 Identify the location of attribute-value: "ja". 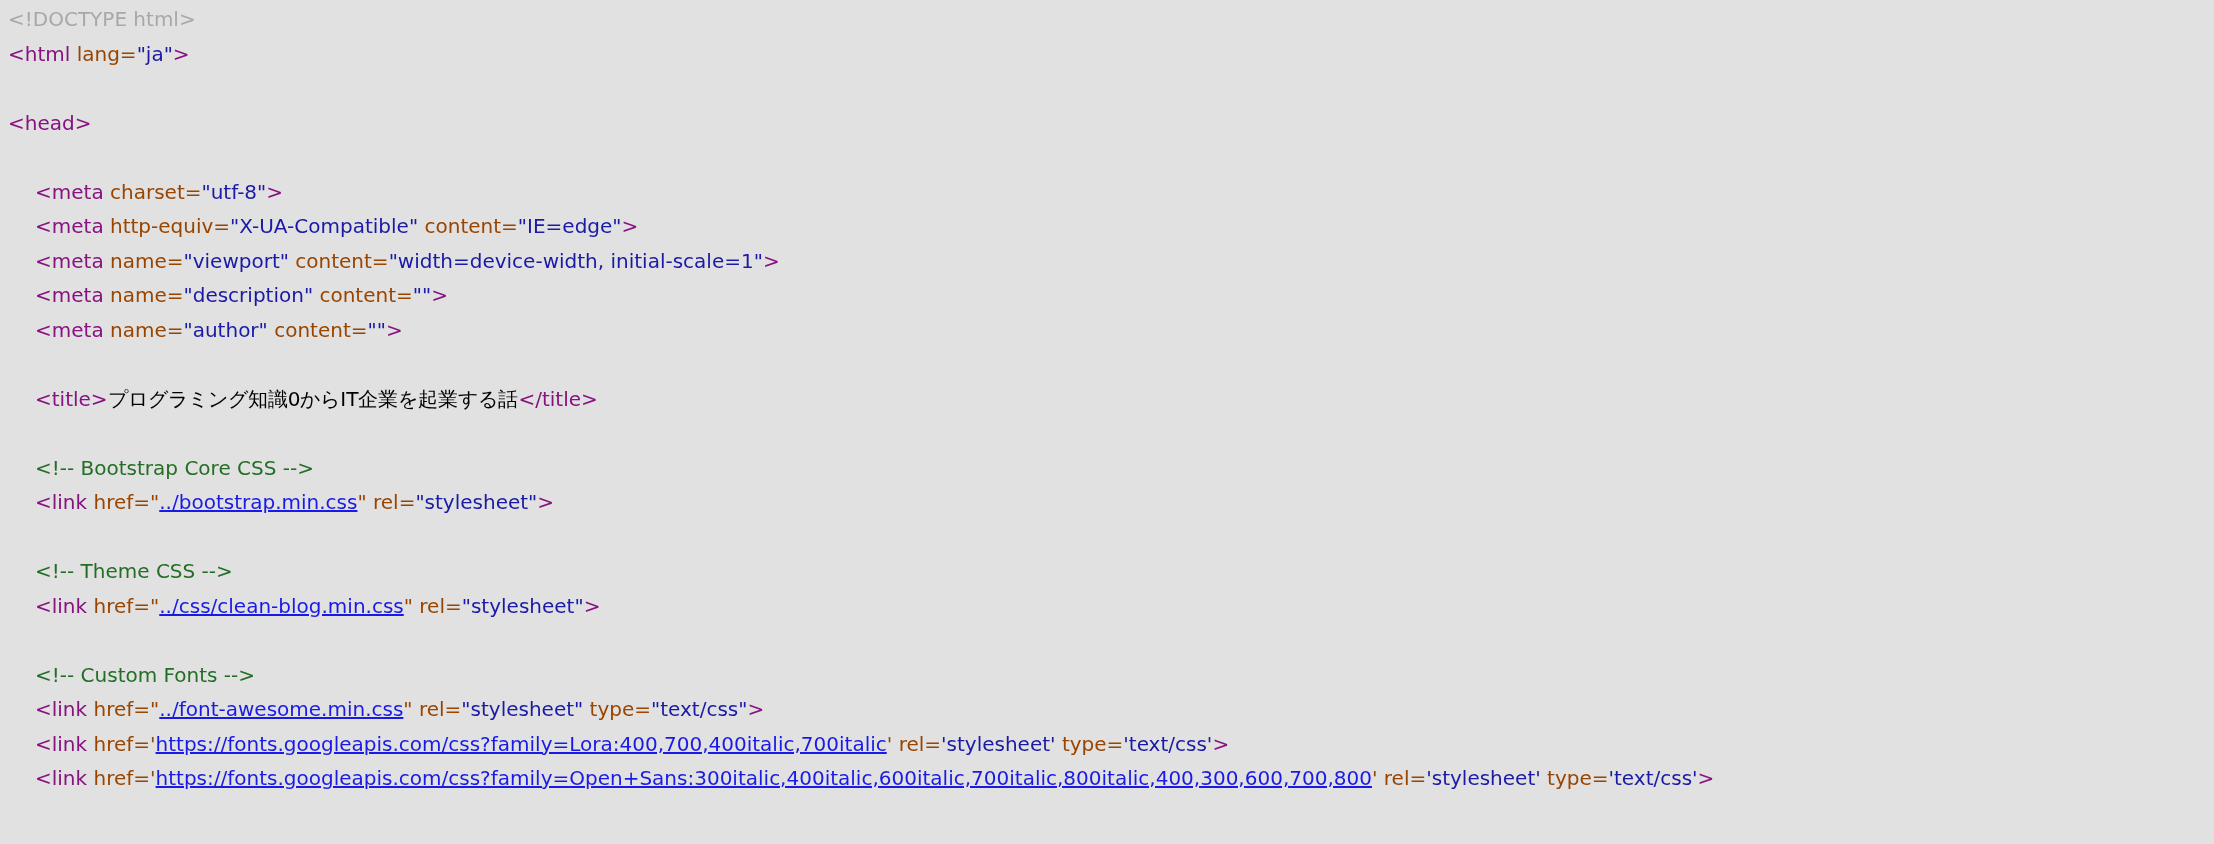
(154, 53).